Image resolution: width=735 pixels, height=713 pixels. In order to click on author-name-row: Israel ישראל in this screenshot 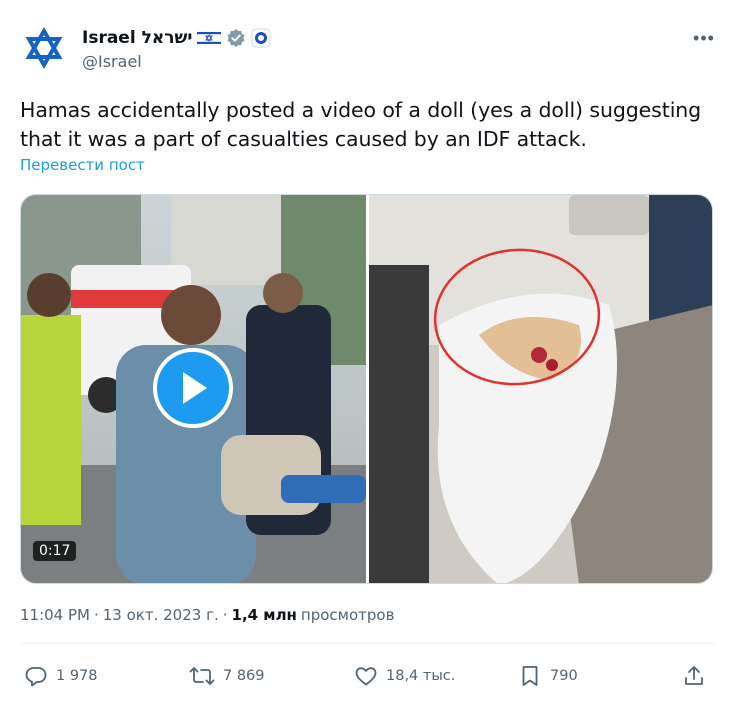, I will do `click(176, 38)`.